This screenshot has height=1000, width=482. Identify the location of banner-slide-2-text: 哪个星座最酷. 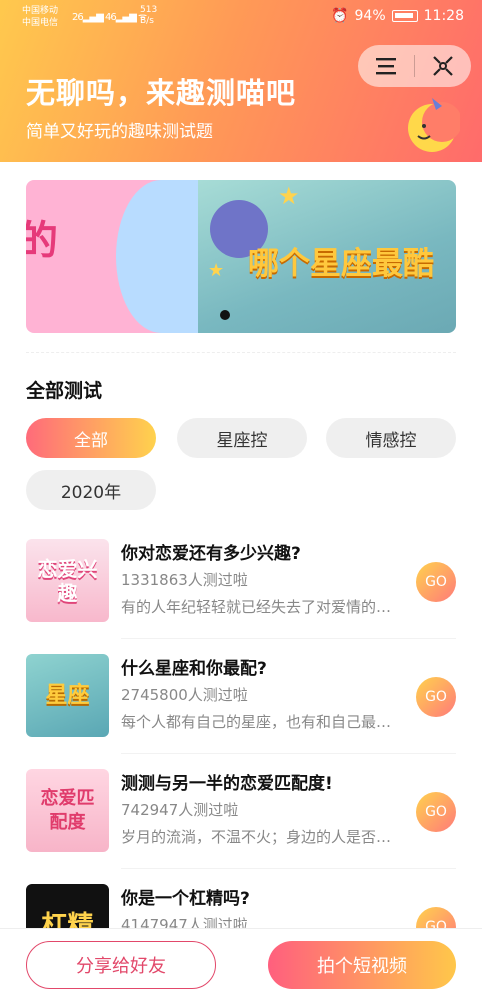
(341, 264).